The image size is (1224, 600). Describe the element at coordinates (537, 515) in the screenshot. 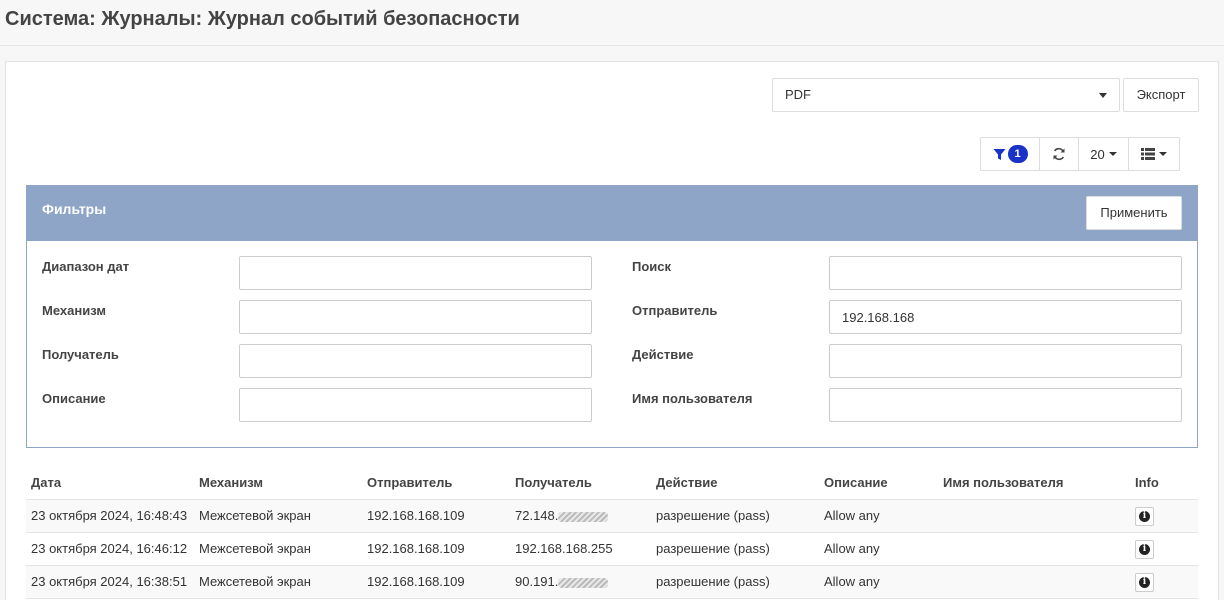

I see `recipient-text: 72.148.` at that location.